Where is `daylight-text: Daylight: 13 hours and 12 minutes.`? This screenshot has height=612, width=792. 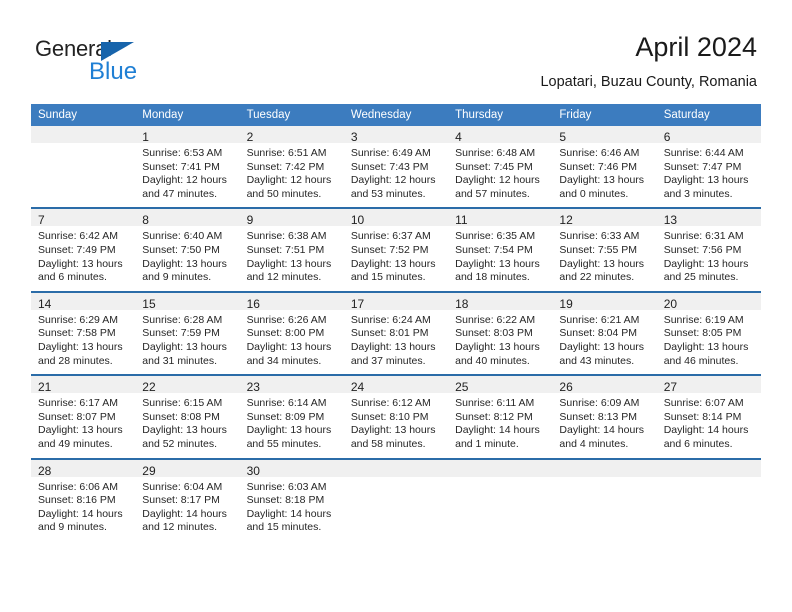 daylight-text: Daylight: 13 hours and 12 minutes. is located at coordinates (289, 270).